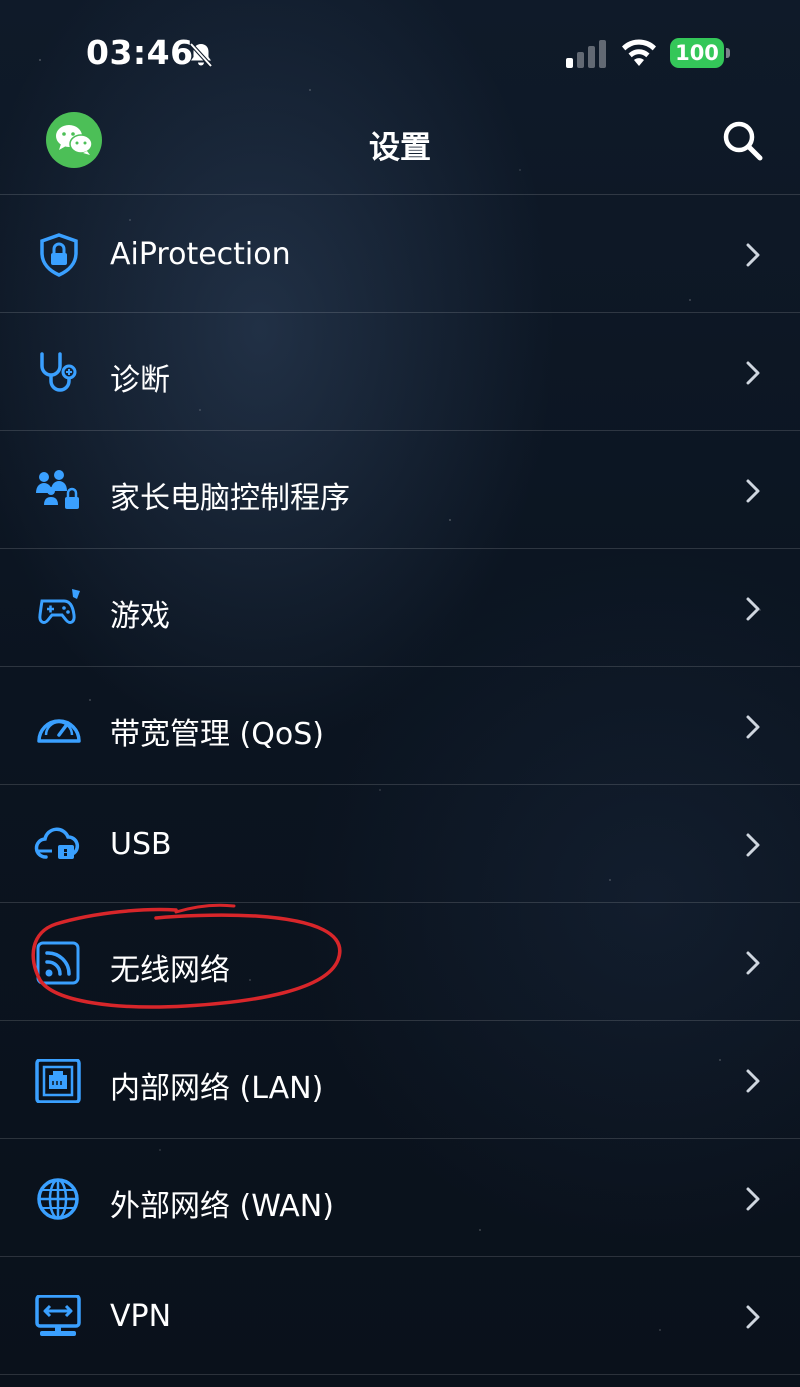 This screenshot has width=800, height=1387. Describe the element at coordinates (400, 608) in the screenshot. I see `menu-item-game: 游戏` at that location.